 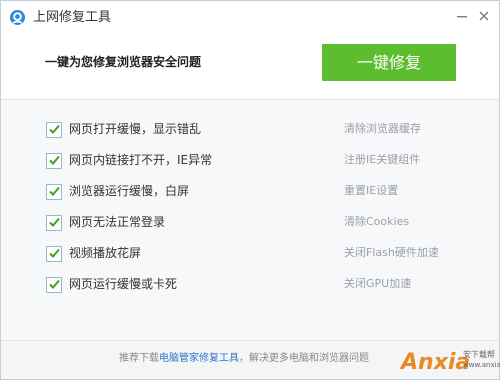 I want to click on site-watermark: Anxia 安下载帮 www.anxia.com, so click(x=450, y=364).